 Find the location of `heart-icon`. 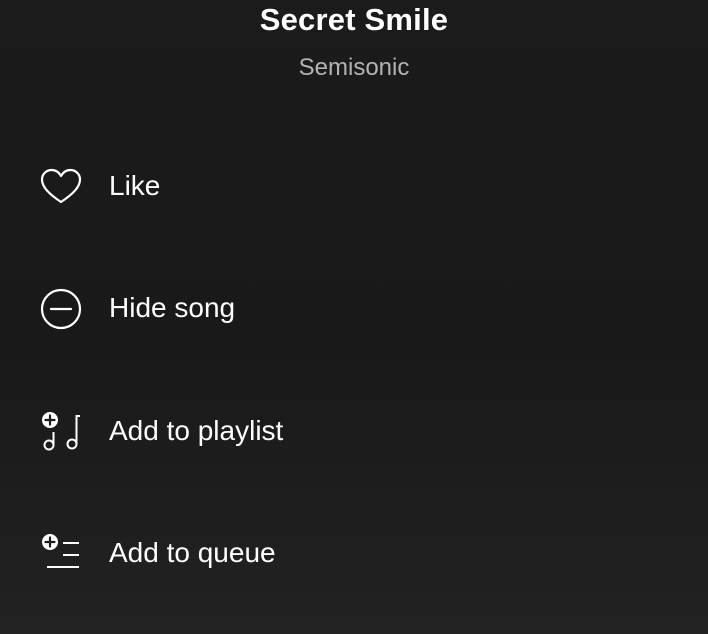

heart-icon is located at coordinates (61, 187).